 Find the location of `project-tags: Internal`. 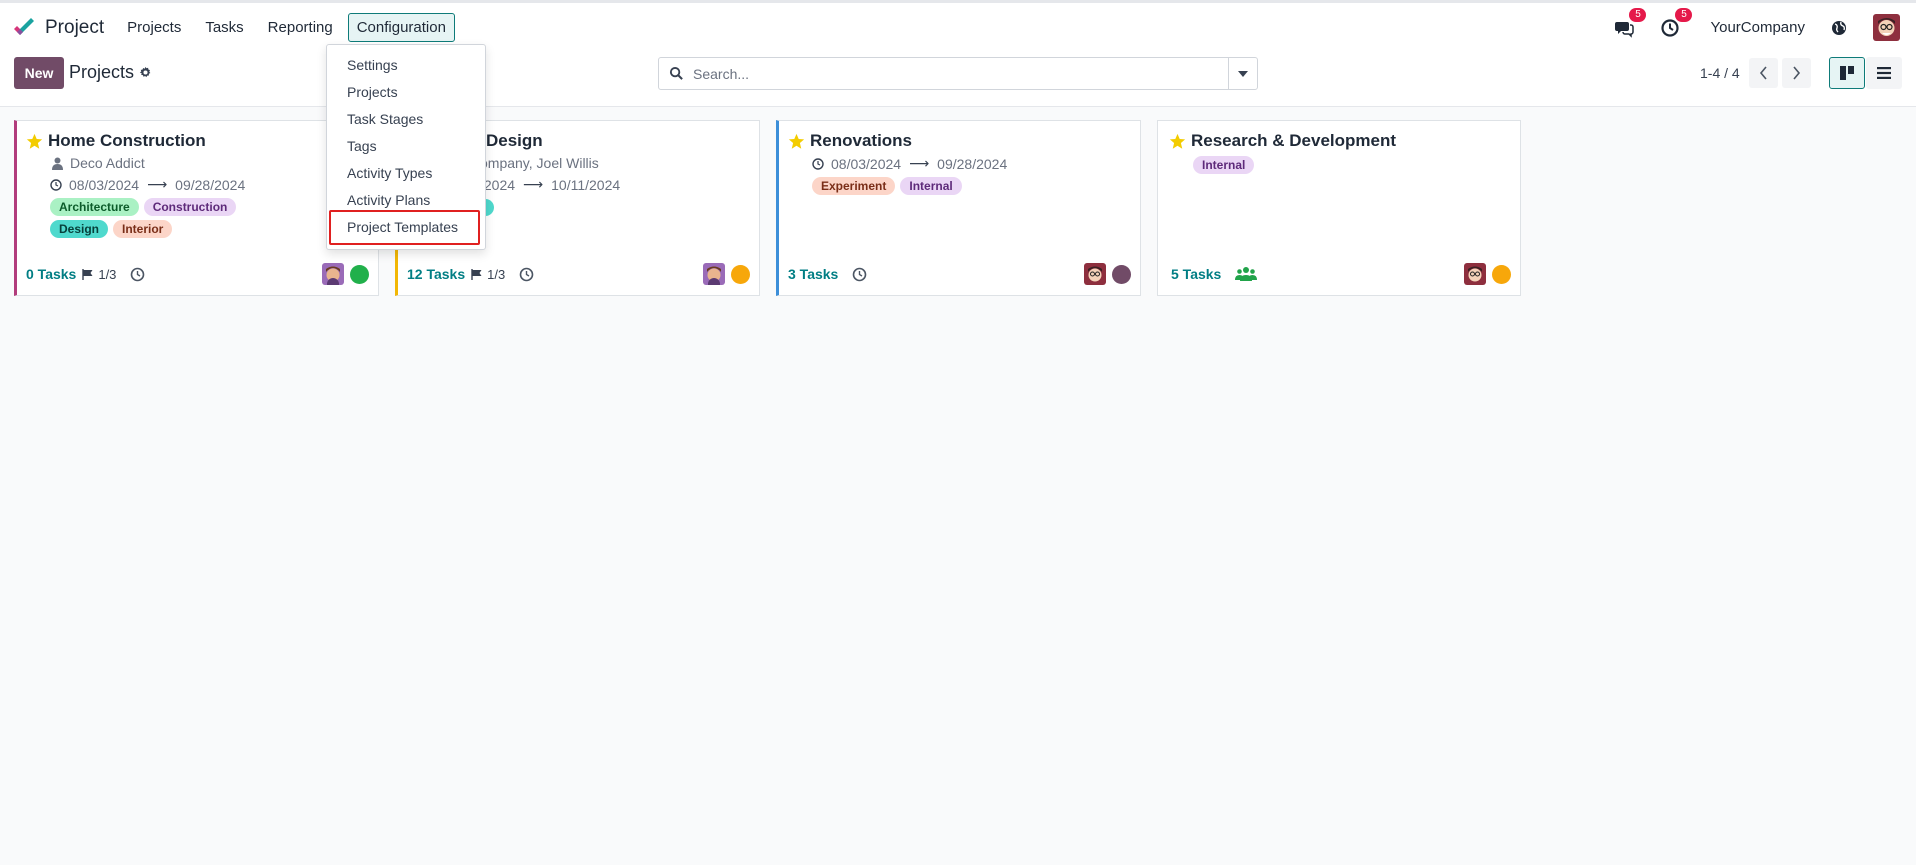

project-tags: Internal is located at coordinates (1226, 165).